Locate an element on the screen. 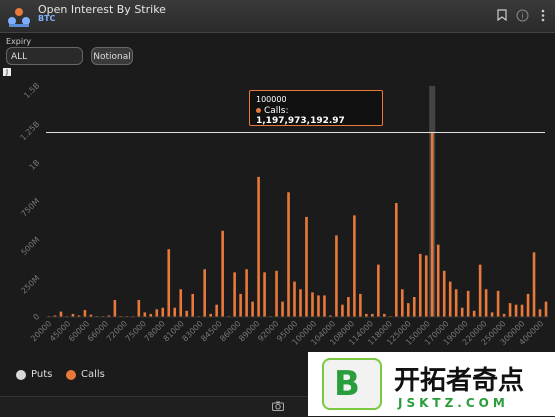 The height and width of the screenshot is (417, 555). y-tick-label: 0 is located at coordinates (36, 317).